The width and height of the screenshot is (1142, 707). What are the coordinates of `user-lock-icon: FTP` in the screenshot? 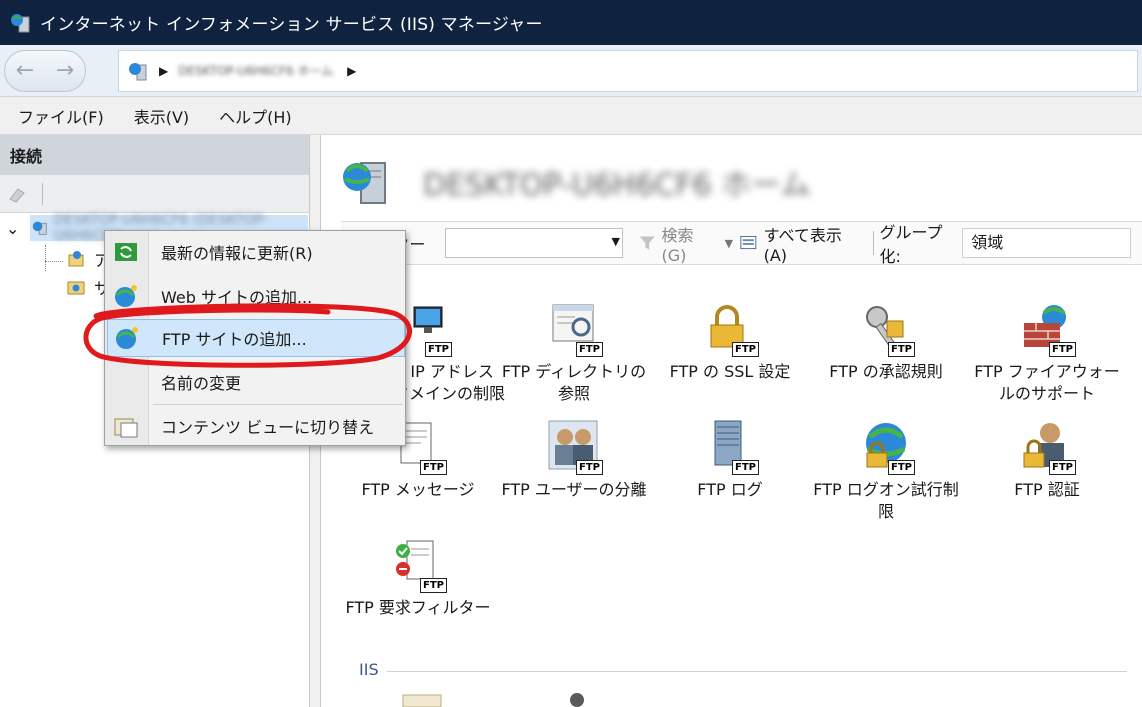 It's located at (1048, 447).